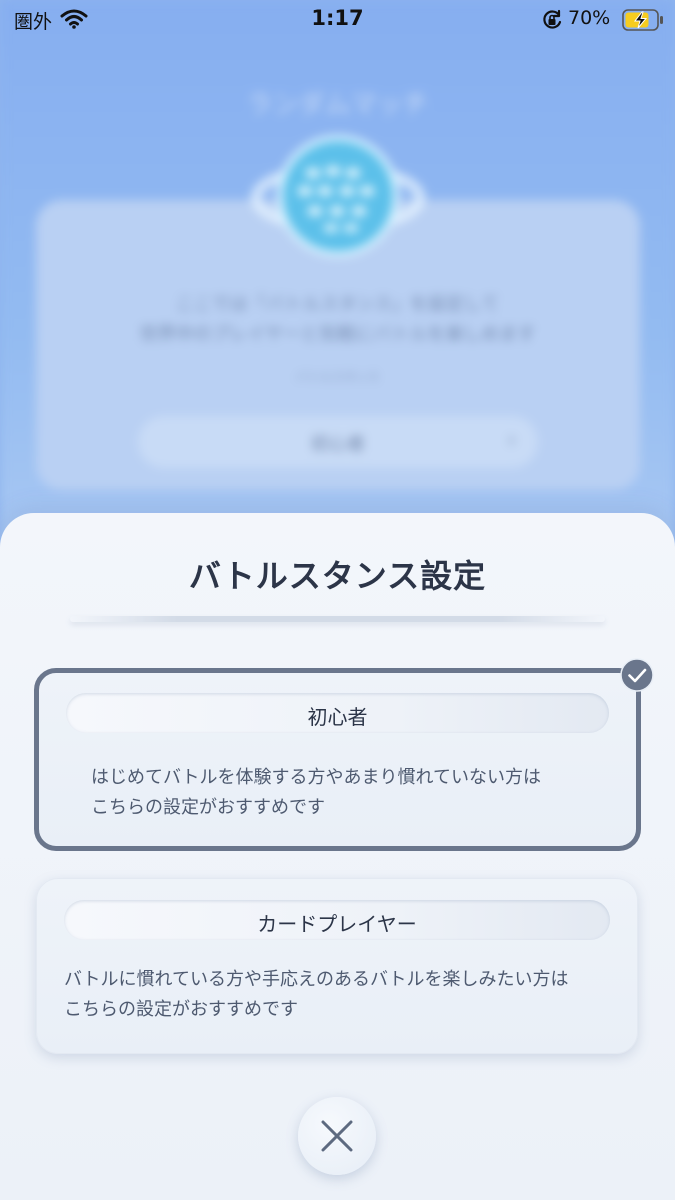  What do you see at coordinates (337, 717) in the screenshot?
I see `option-name: 初心者` at bounding box center [337, 717].